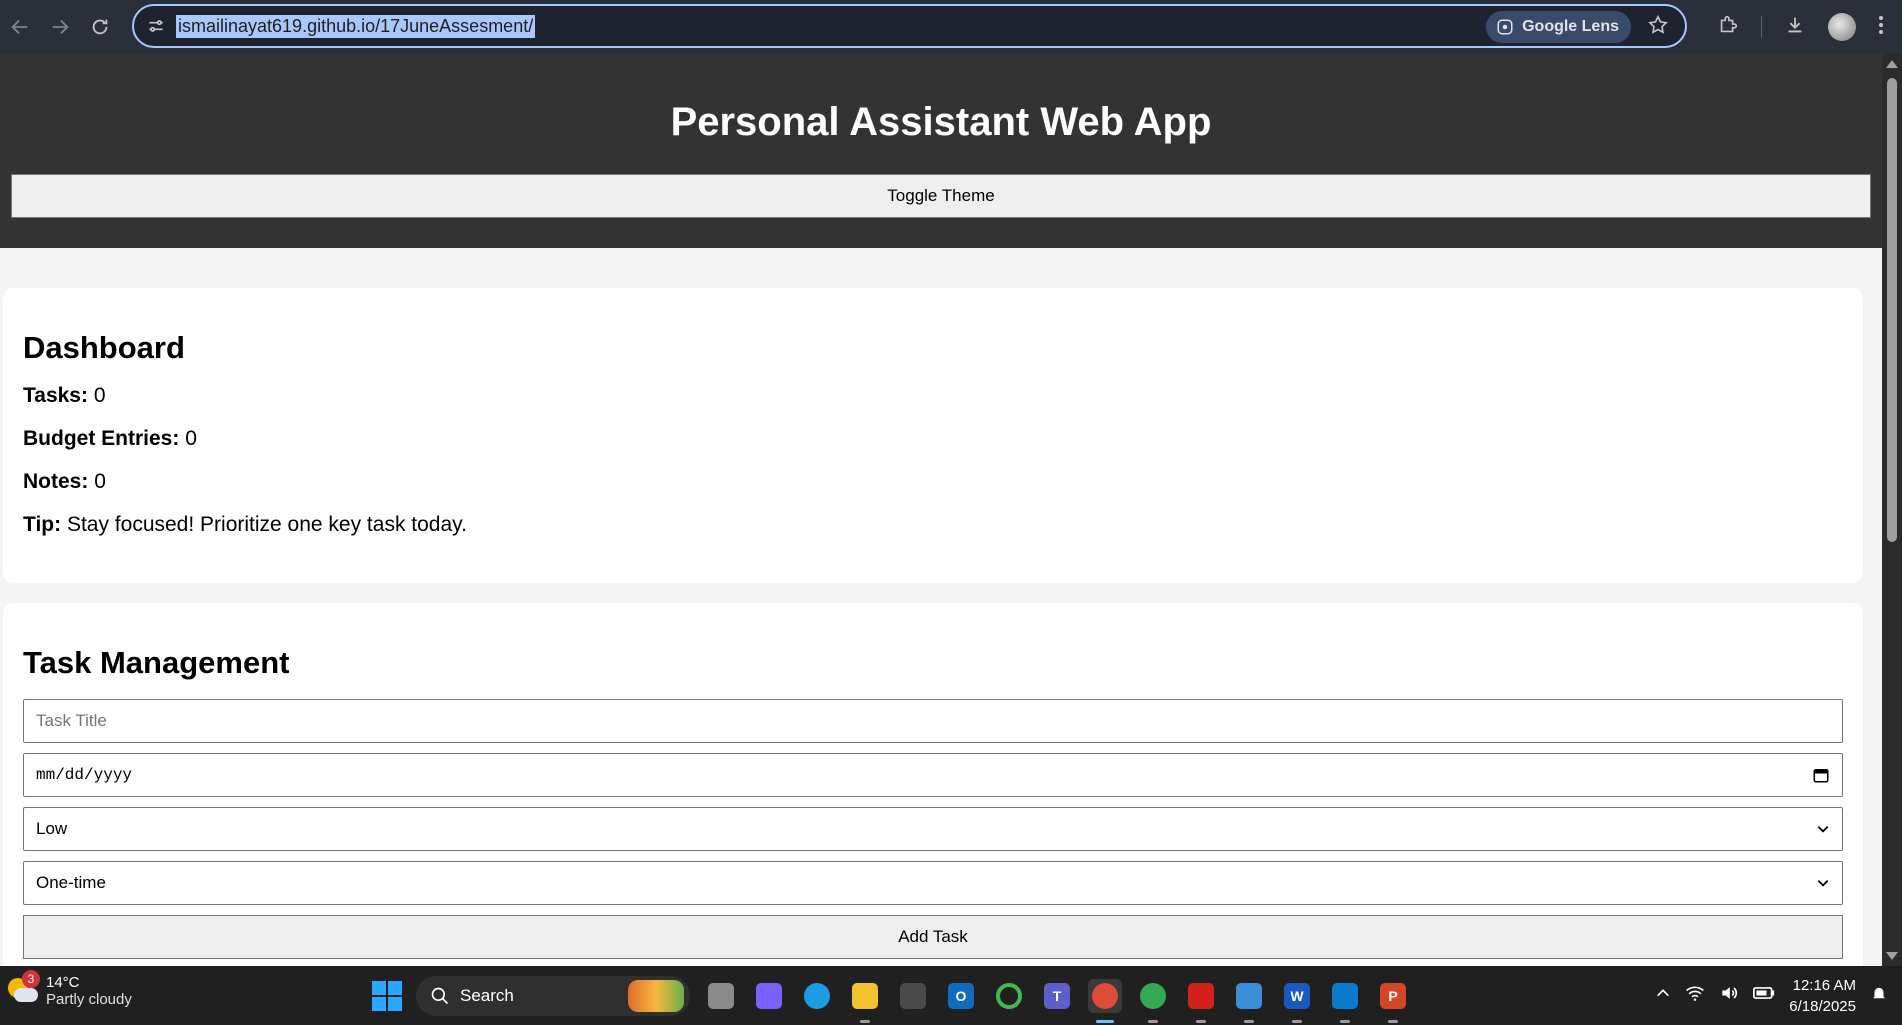  I want to click on scroll-up-arrow-icon, so click(1892, 64).